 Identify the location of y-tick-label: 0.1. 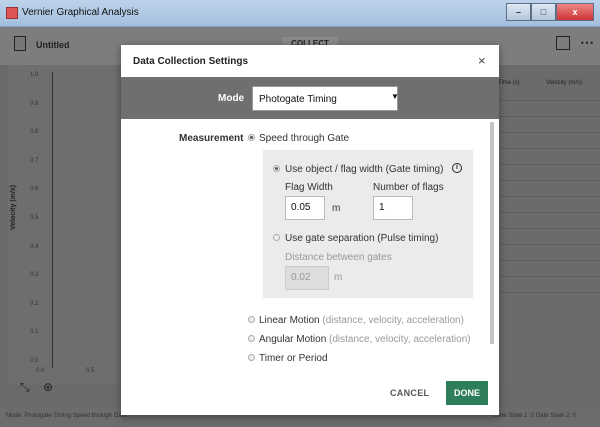
(34, 332).